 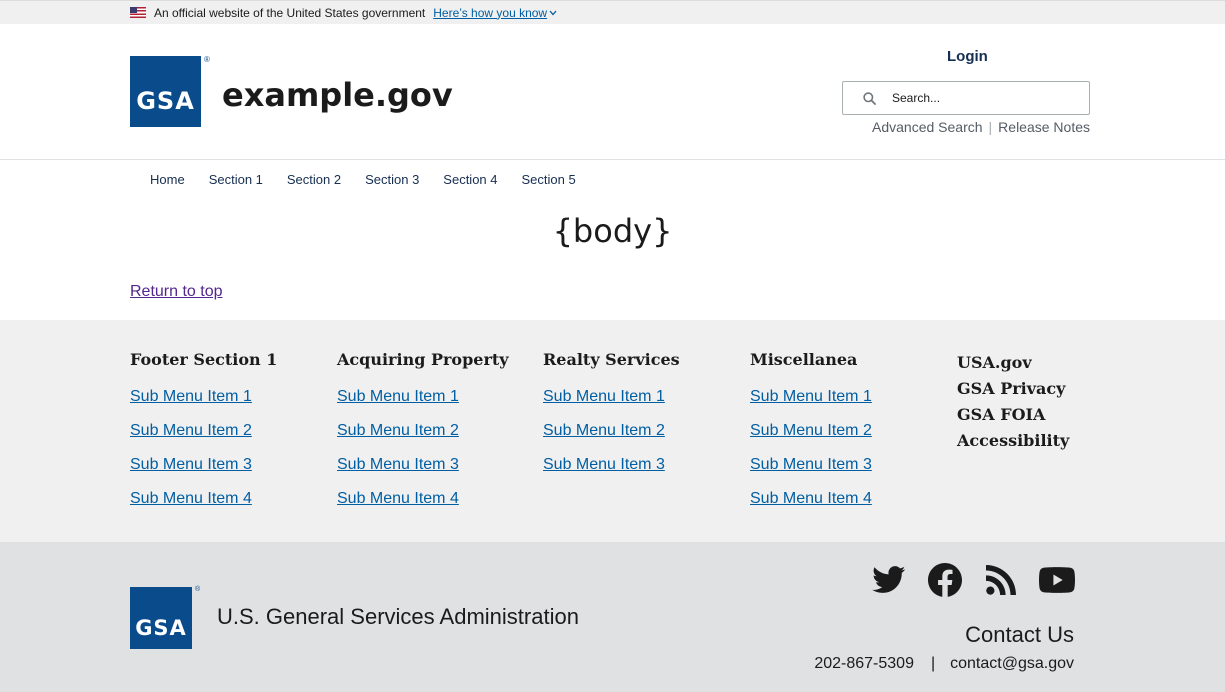 I want to click on search-links: Advanced Search | Release Notes, so click(x=981, y=127).